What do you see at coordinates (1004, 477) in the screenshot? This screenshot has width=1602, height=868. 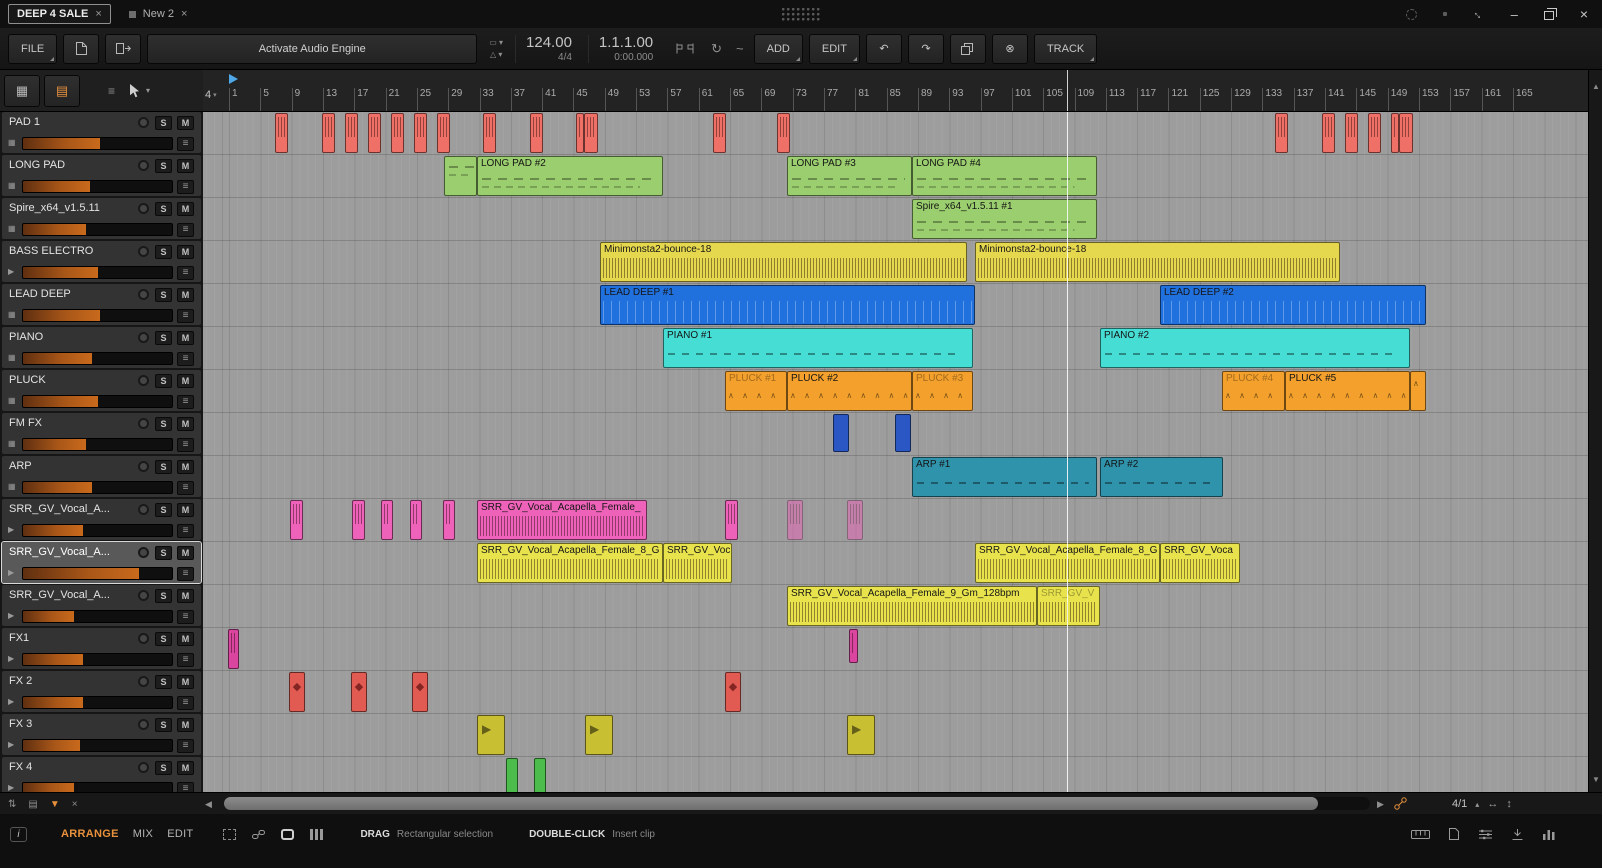 I see `clip: ARP #1` at bounding box center [1004, 477].